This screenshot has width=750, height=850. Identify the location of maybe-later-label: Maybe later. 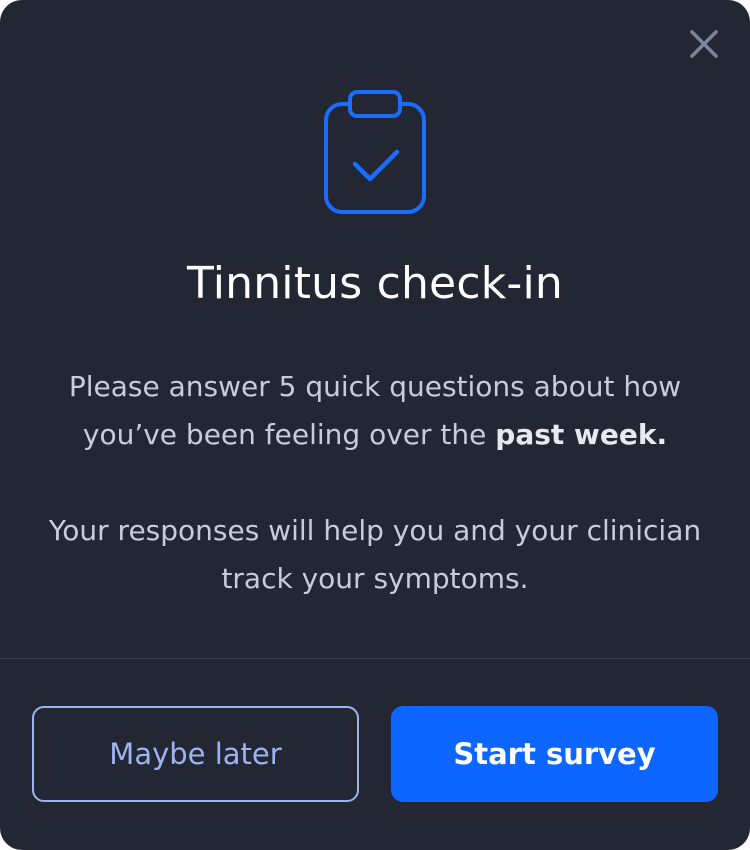
(195, 754).